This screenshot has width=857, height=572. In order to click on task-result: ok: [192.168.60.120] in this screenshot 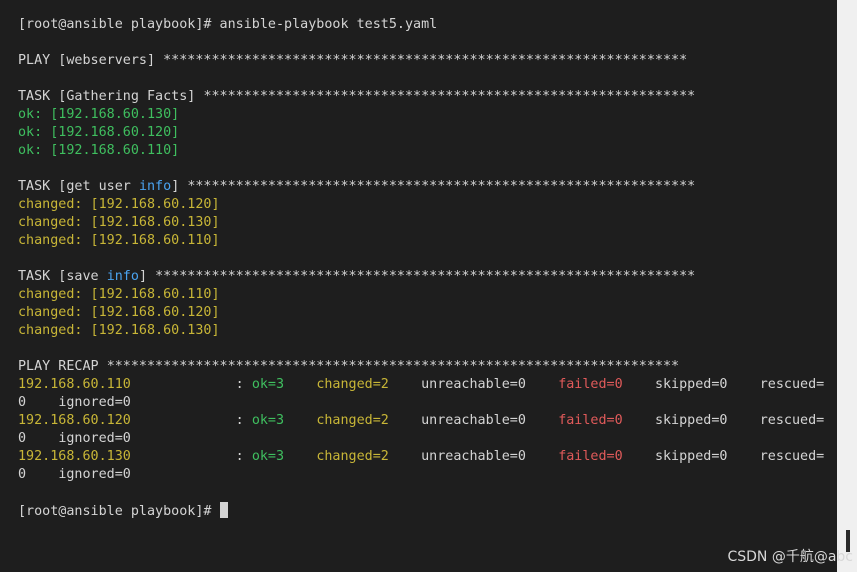, I will do `click(99, 132)`.